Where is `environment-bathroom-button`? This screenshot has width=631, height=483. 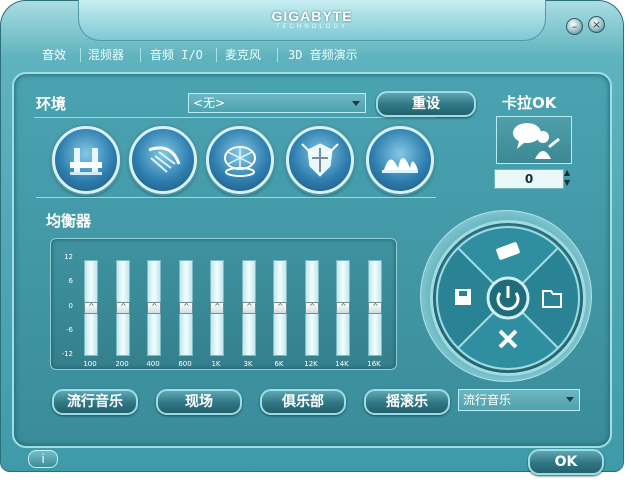
environment-bathroom-button is located at coordinates (86, 160).